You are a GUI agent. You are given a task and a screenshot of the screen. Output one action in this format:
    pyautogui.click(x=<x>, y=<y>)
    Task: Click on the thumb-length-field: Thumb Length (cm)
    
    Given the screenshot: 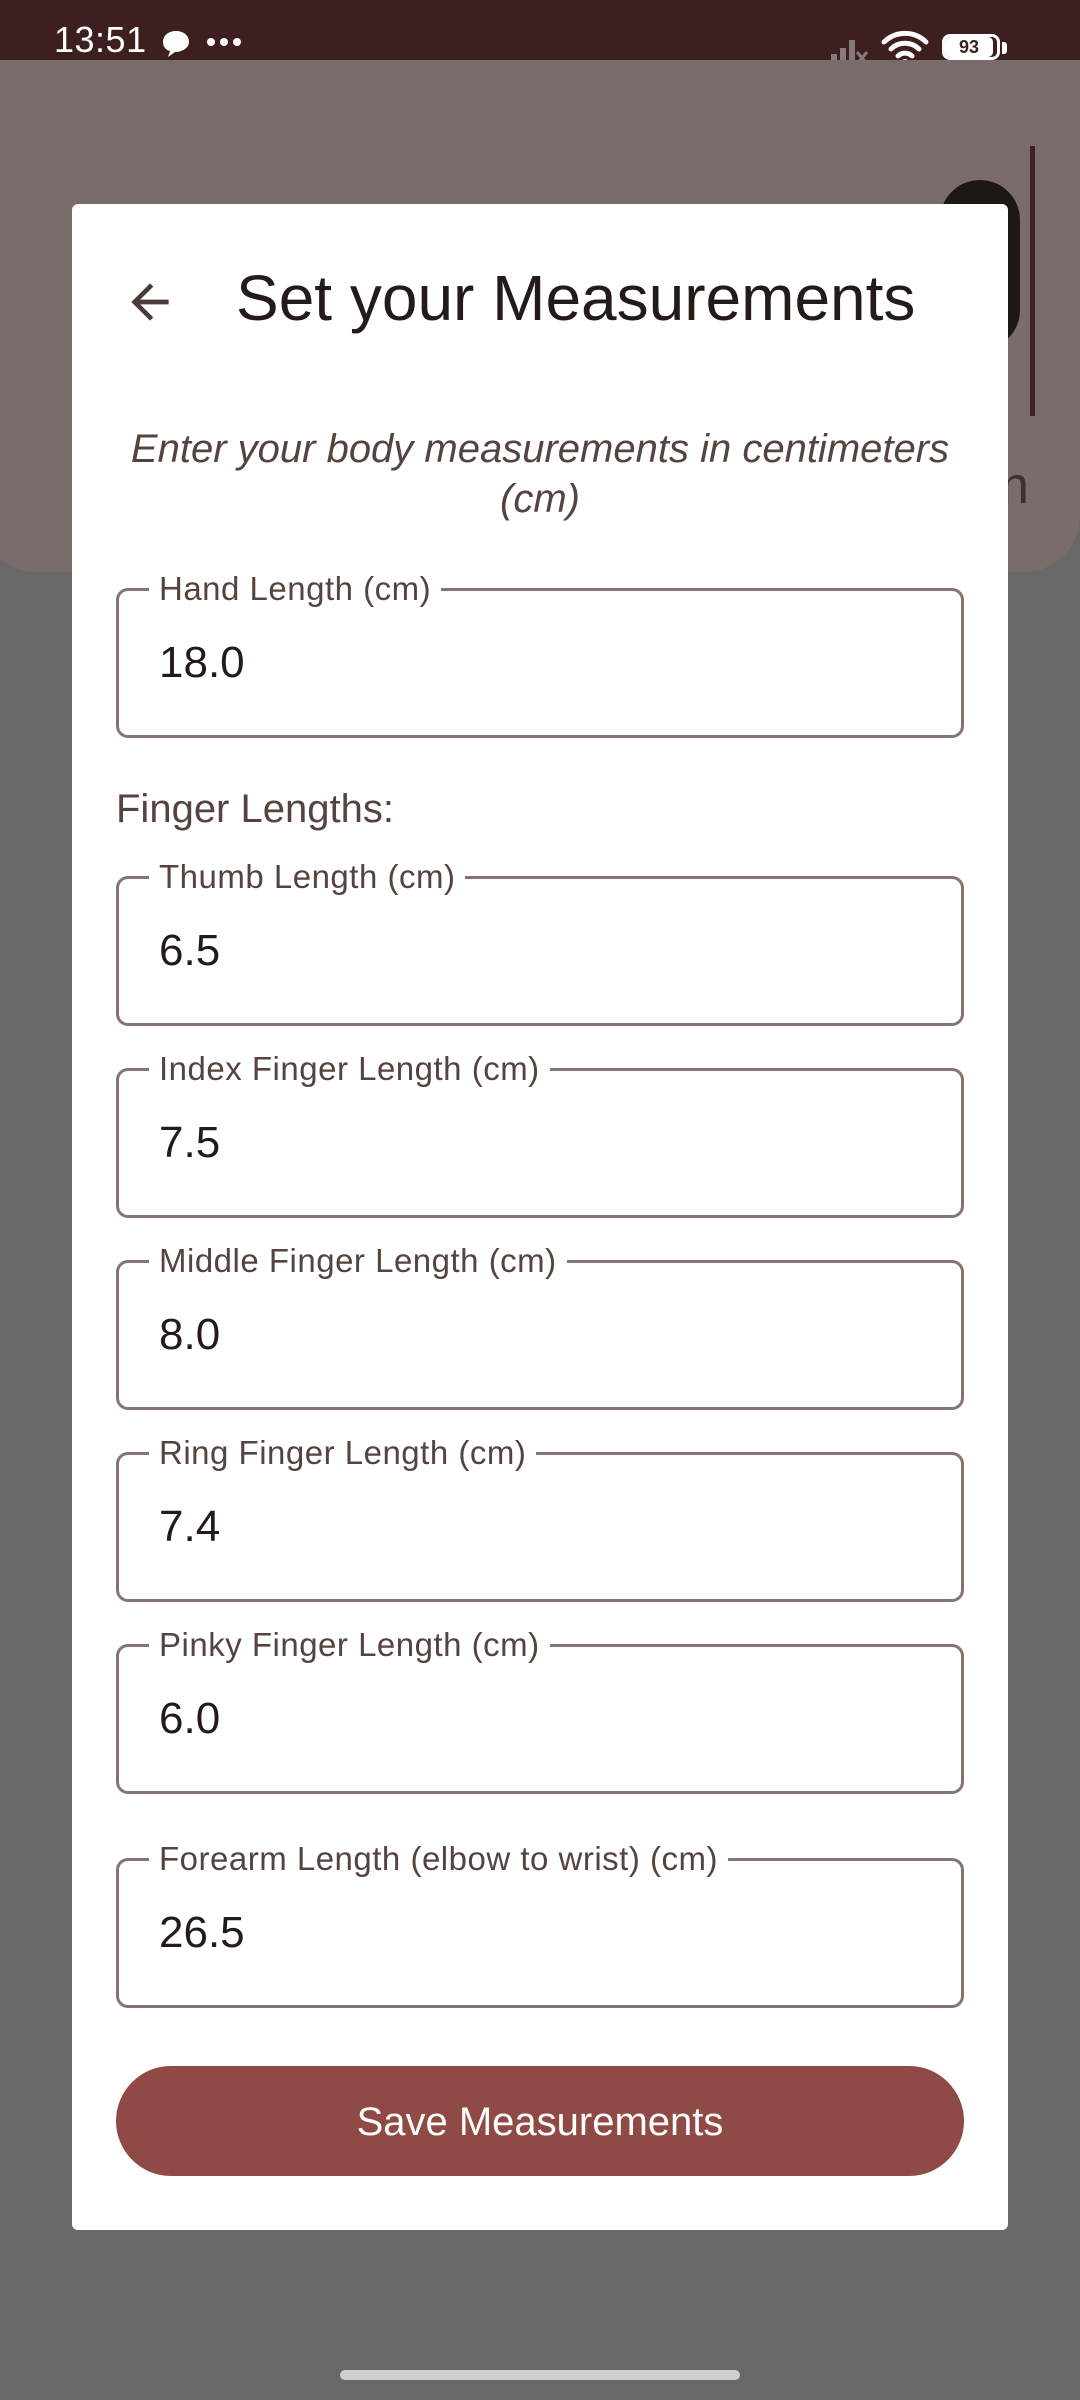 What is the action you would take?
    pyautogui.click(x=540, y=941)
    